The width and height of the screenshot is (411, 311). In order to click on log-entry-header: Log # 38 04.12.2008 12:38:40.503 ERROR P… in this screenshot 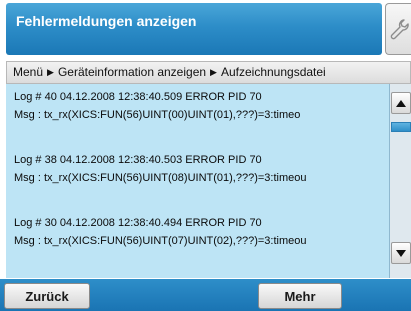, I will do `click(138, 160)`.